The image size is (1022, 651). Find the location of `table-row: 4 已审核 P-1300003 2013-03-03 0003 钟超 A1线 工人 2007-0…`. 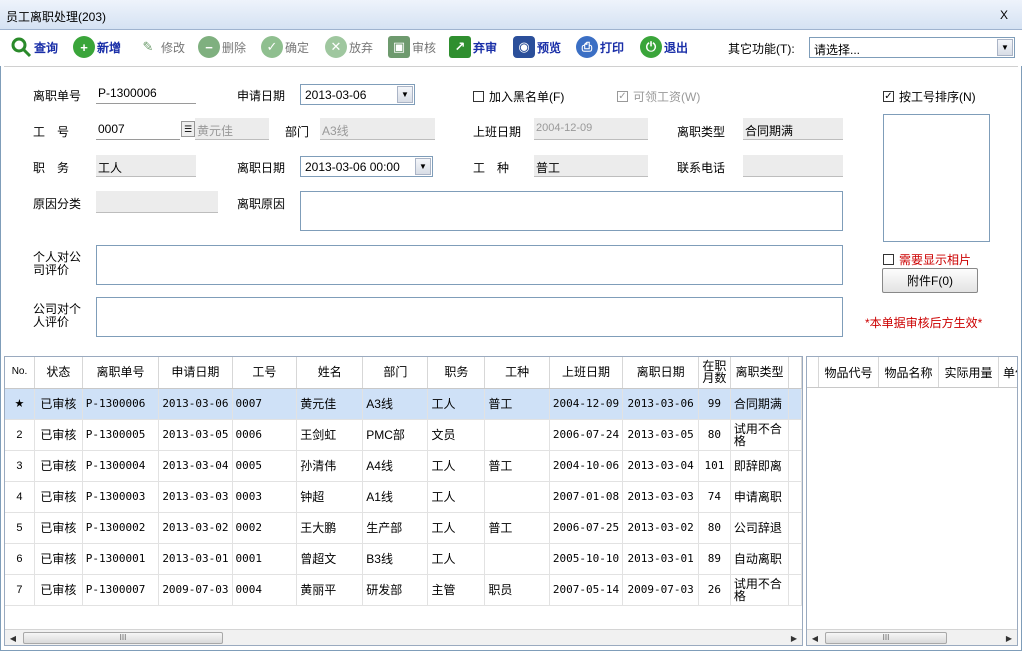

table-row: 4 已审核 P-1300003 2013-03-03 0003 钟超 A1线 工人 2007-0… is located at coordinates (403, 497).